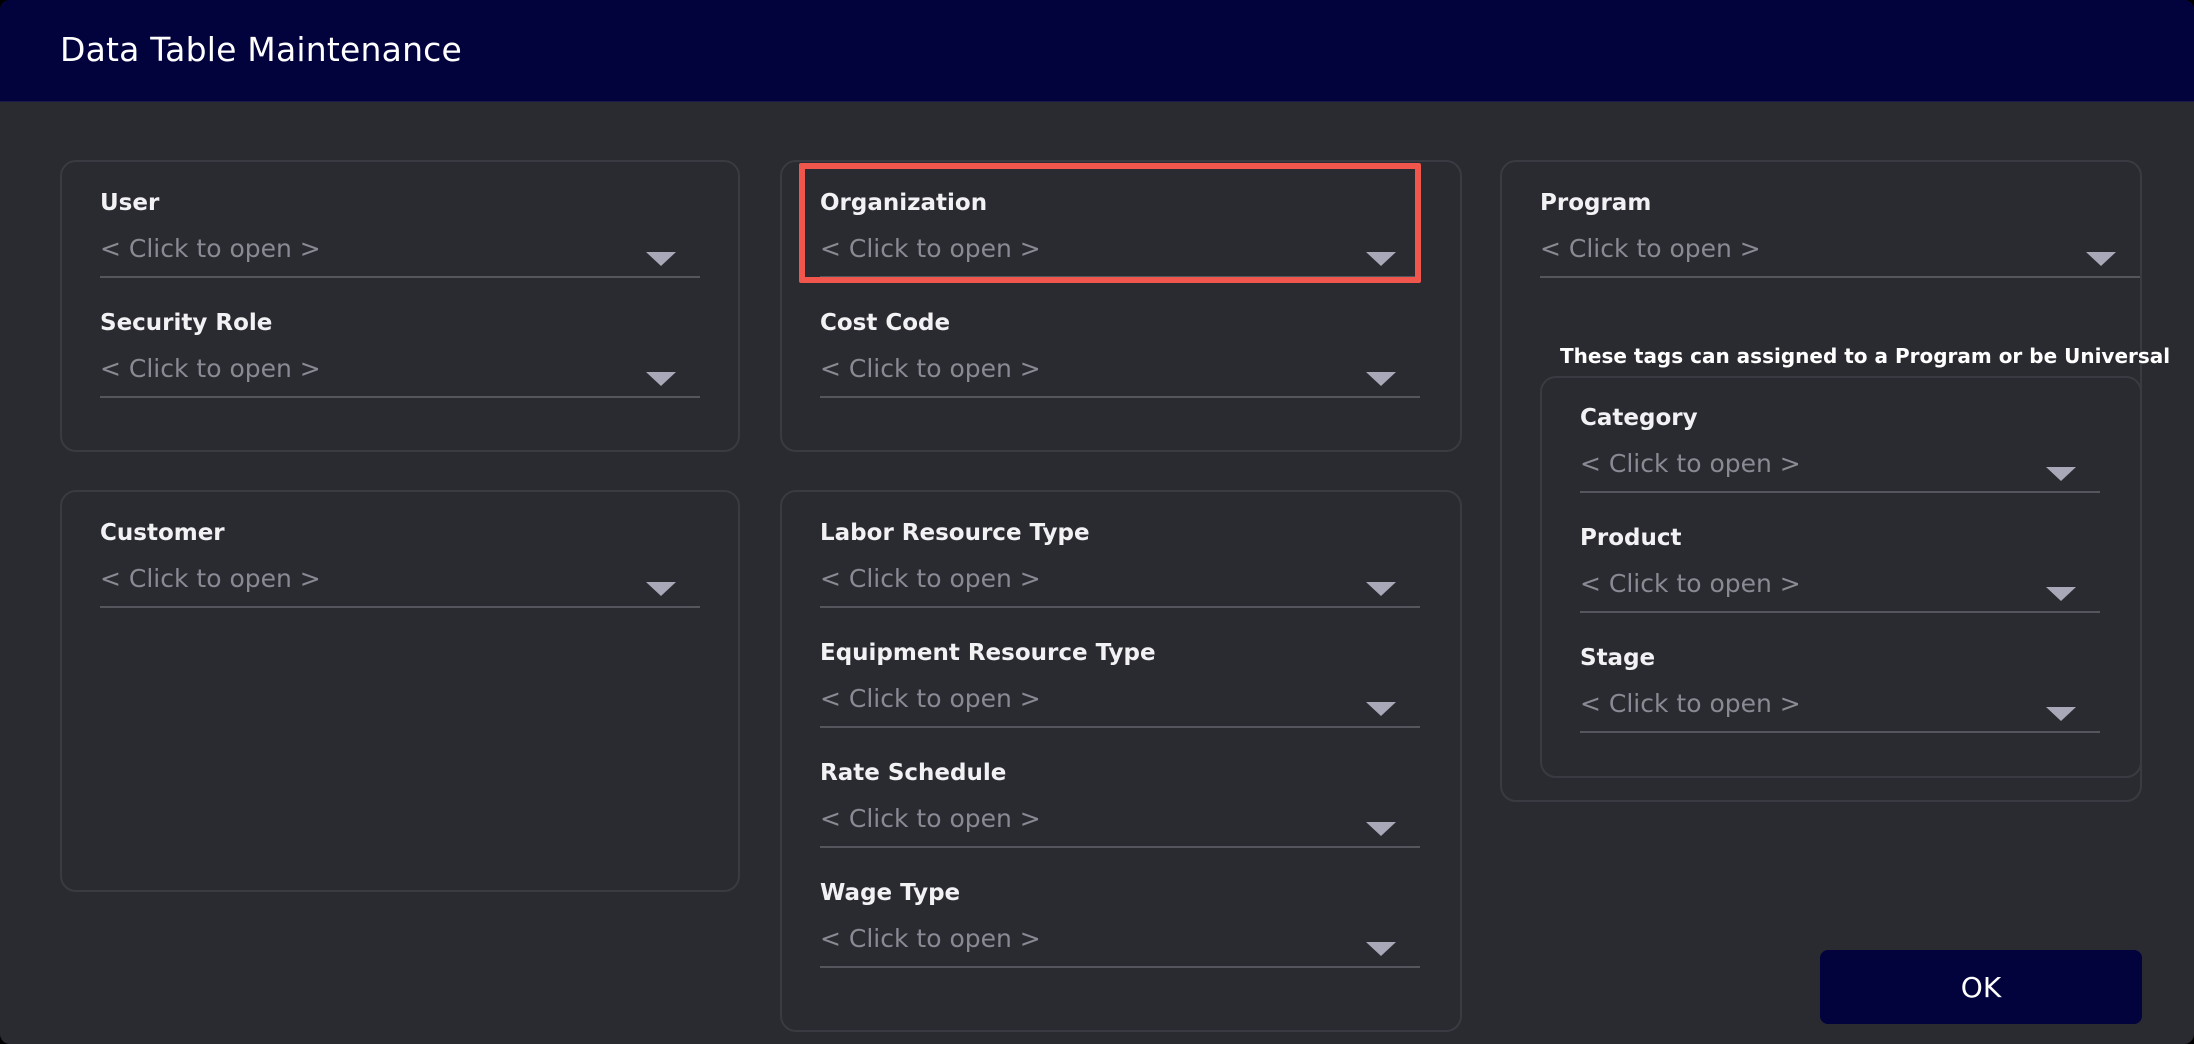  What do you see at coordinates (186, 323) in the screenshot?
I see `security-role-label: Security Role` at bounding box center [186, 323].